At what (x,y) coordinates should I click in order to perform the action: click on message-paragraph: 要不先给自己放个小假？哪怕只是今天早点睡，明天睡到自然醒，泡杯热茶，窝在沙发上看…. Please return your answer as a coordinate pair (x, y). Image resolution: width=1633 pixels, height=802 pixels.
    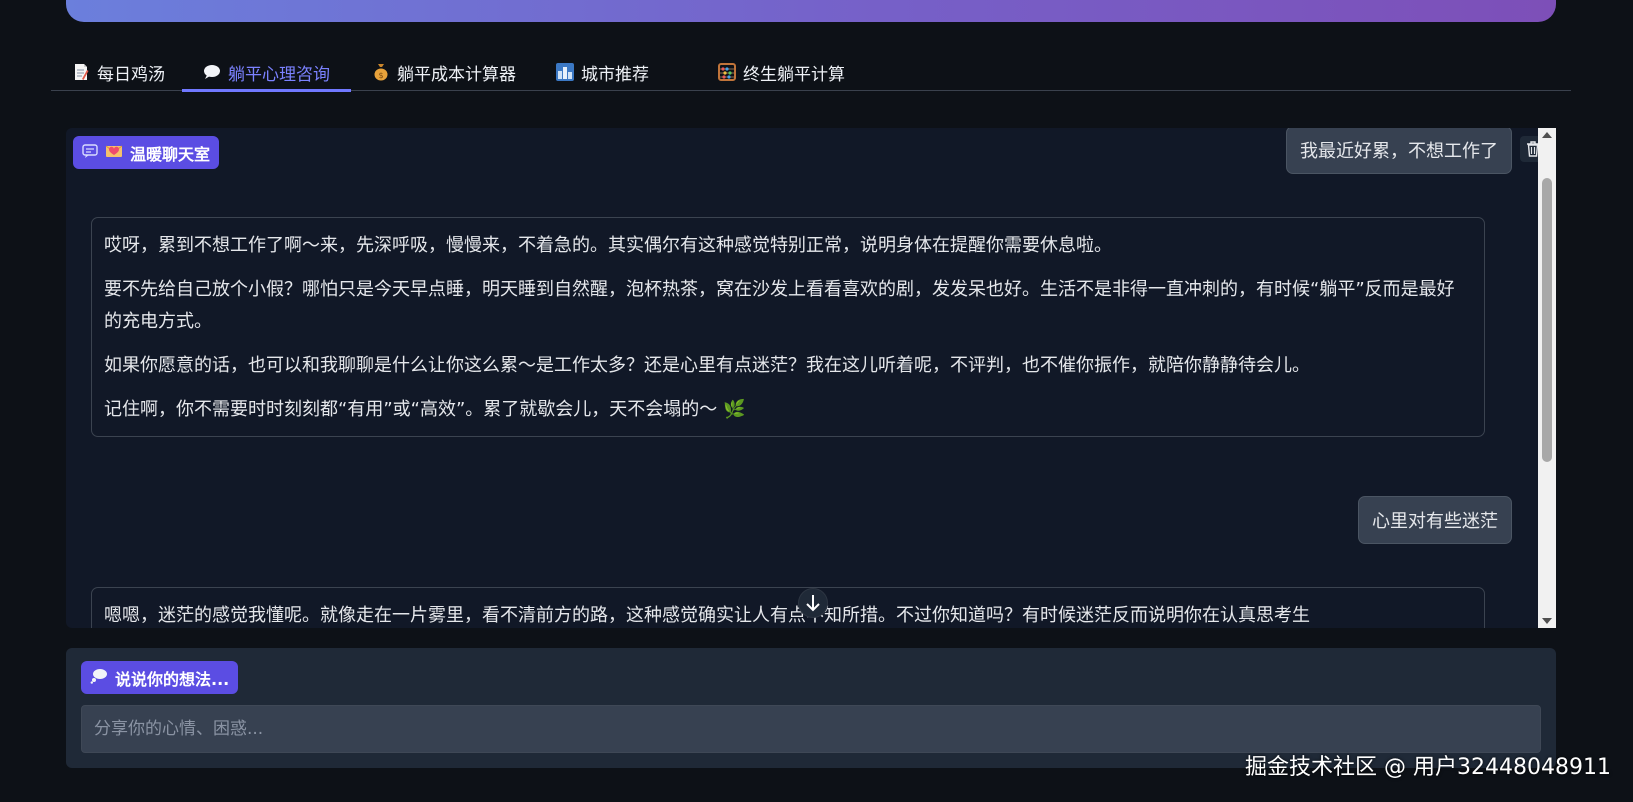
    Looking at the image, I should click on (779, 305).